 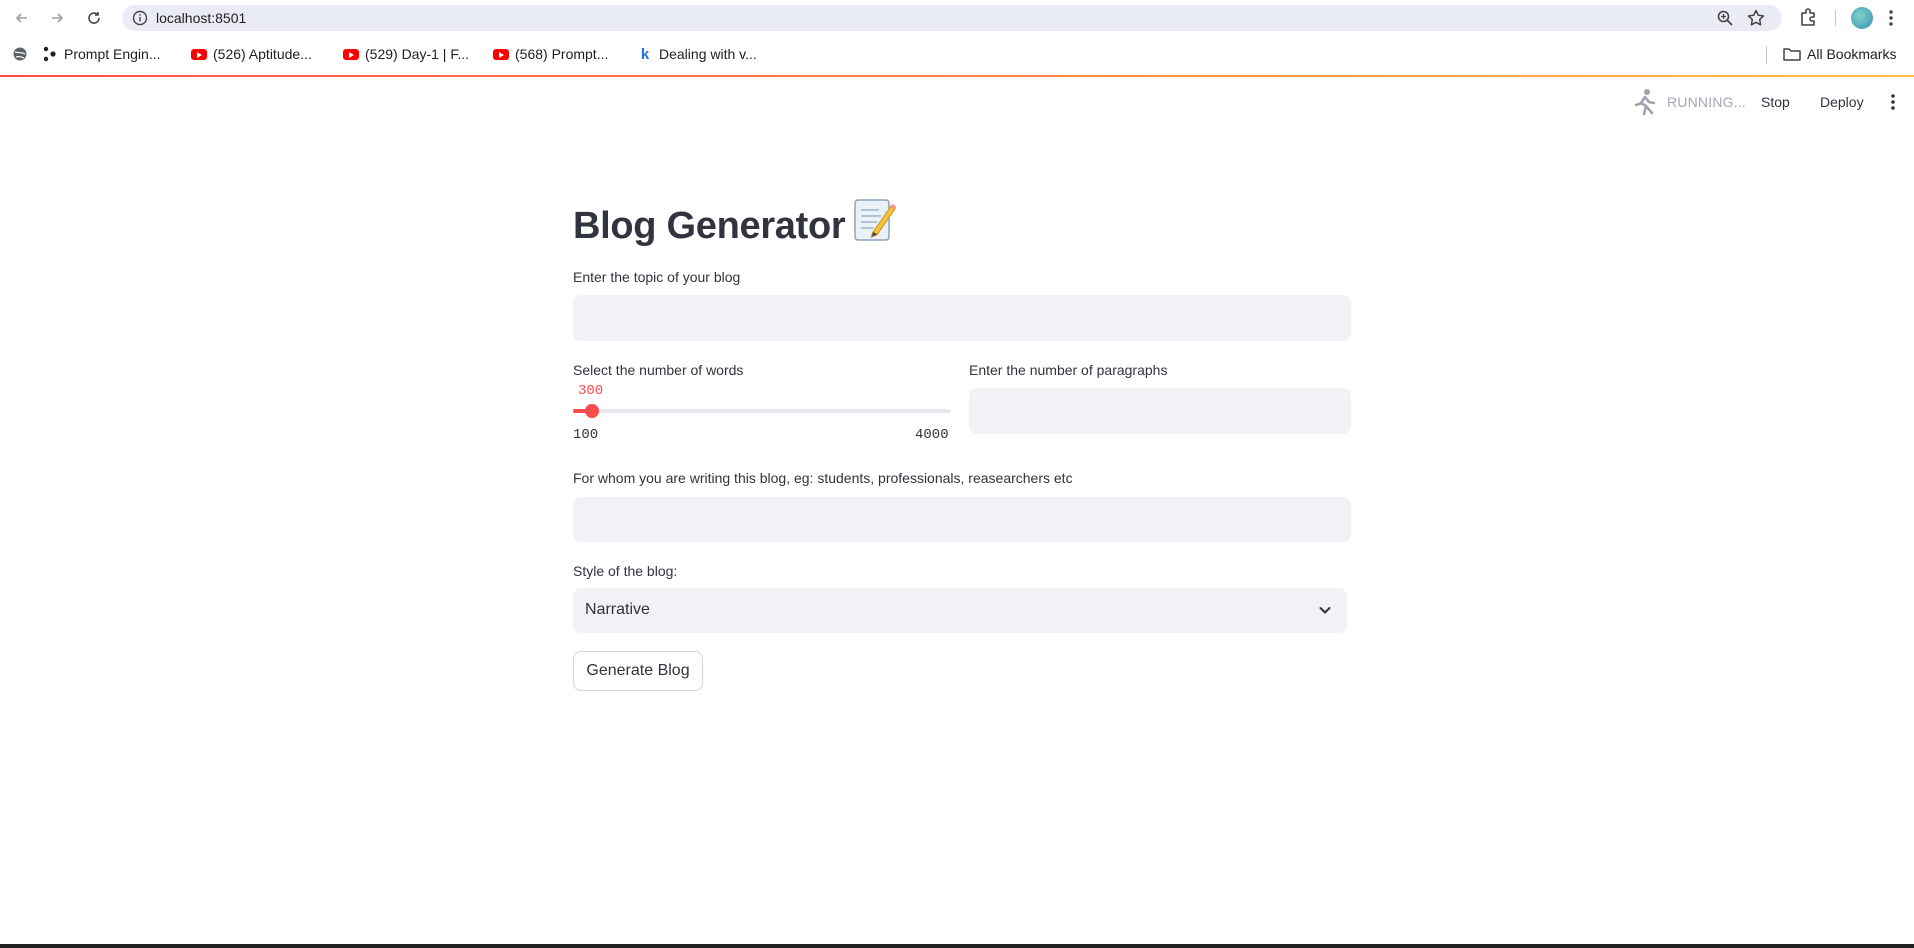 What do you see at coordinates (962, 519) in the screenshot?
I see `audience-input` at bounding box center [962, 519].